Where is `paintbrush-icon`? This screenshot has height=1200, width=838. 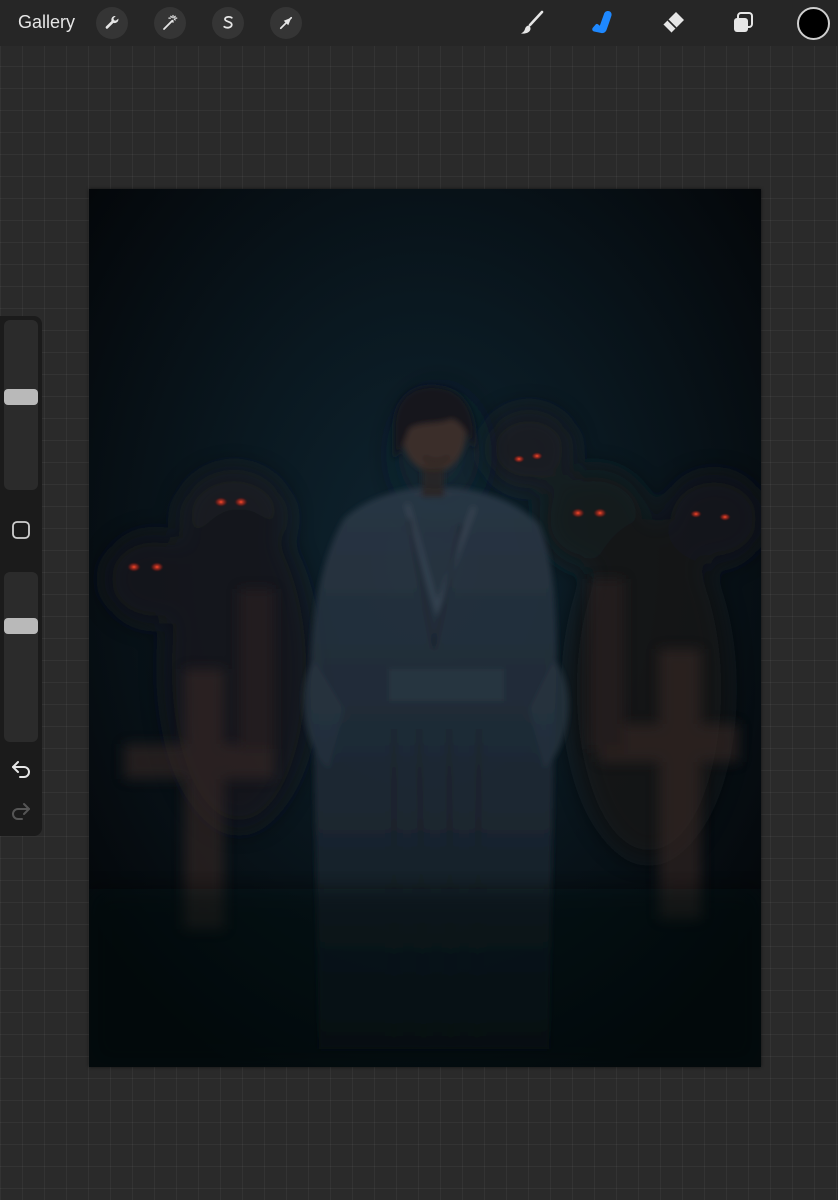
paintbrush-icon is located at coordinates (532, 22).